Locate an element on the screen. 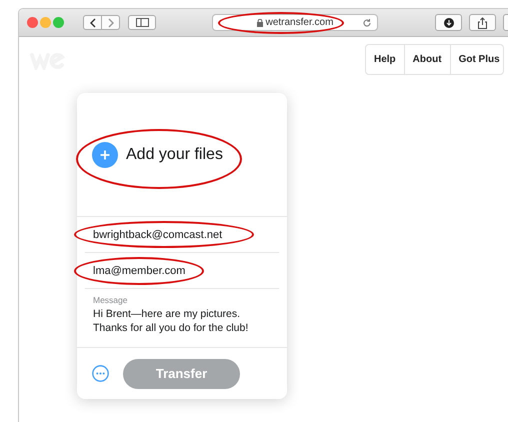 Image resolution: width=508 pixels, height=422 pixels. share-icon is located at coordinates (482, 22).